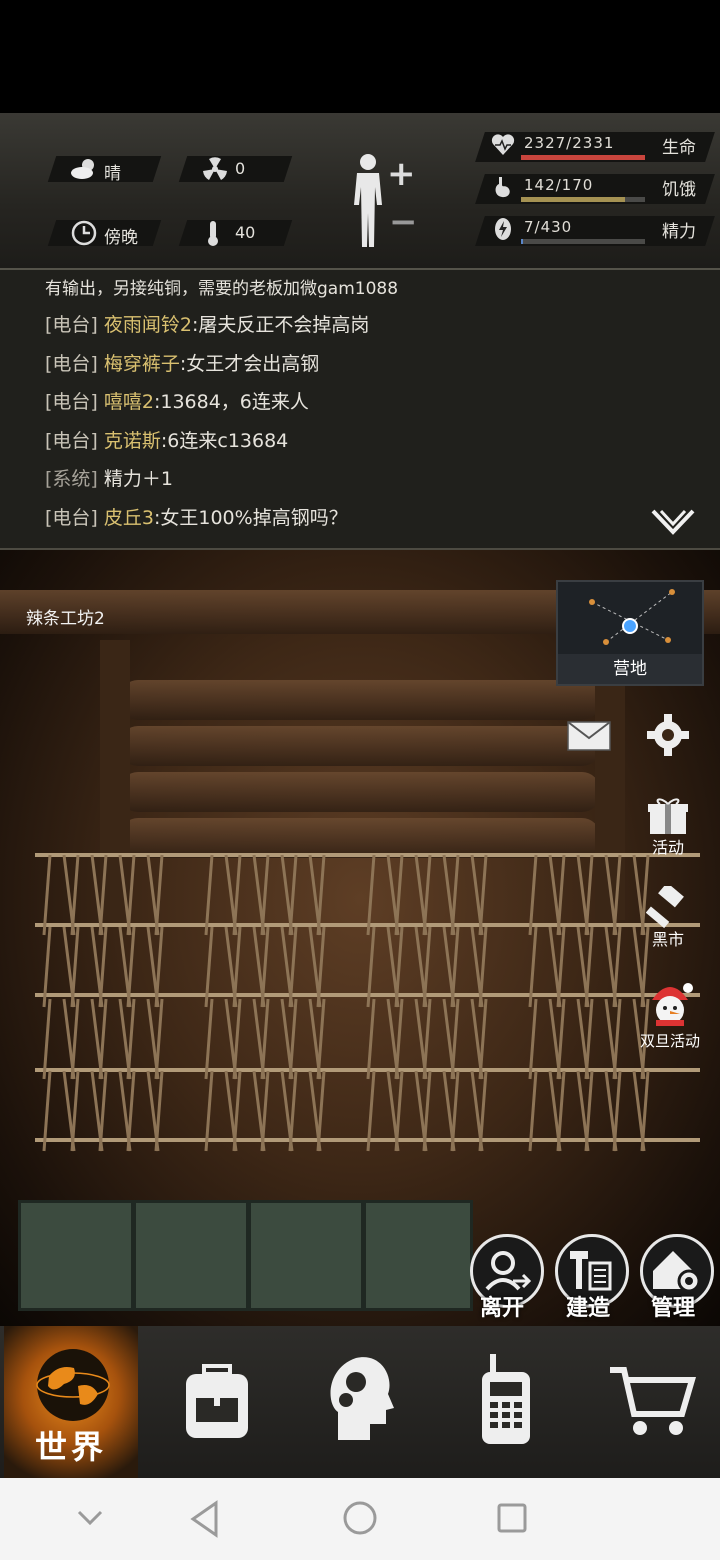 This screenshot has width=720, height=1560. What do you see at coordinates (522, 241) in the screenshot?
I see `energy-bar-fill` at bounding box center [522, 241].